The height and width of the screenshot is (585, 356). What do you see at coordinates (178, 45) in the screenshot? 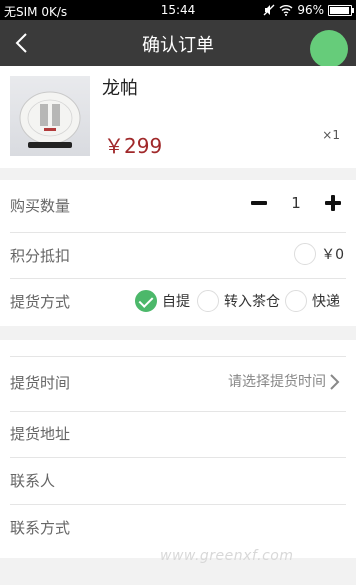
I see `page-title: 确认订单` at bounding box center [178, 45].